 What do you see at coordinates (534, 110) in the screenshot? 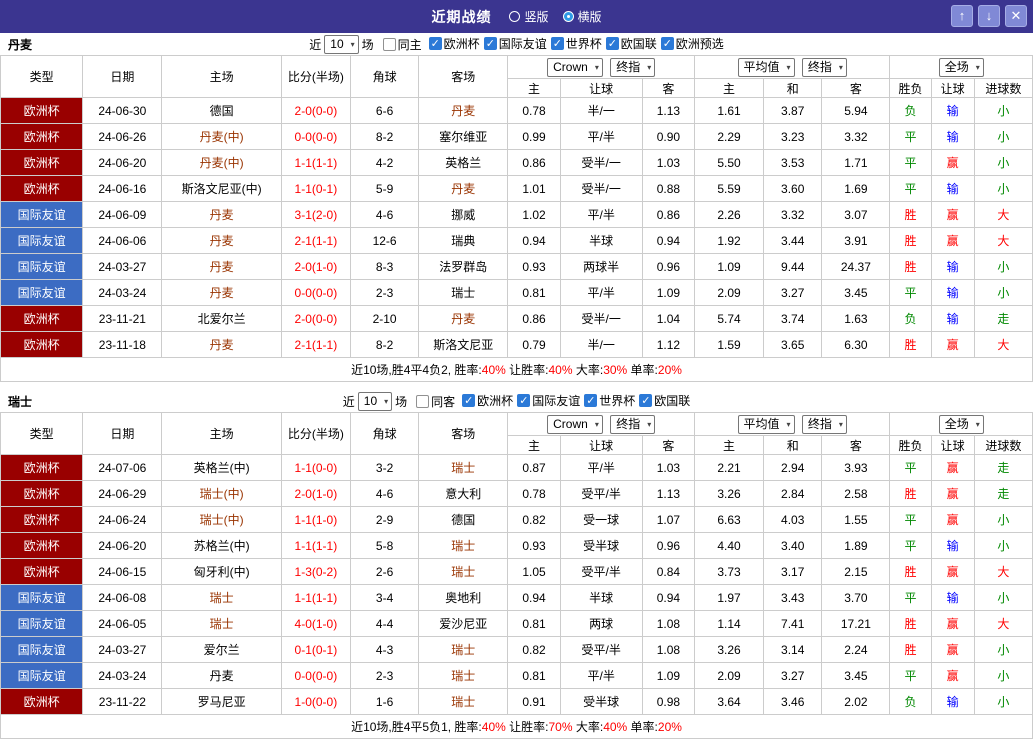
I see `odds-home: 0.78` at bounding box center [534, 110].